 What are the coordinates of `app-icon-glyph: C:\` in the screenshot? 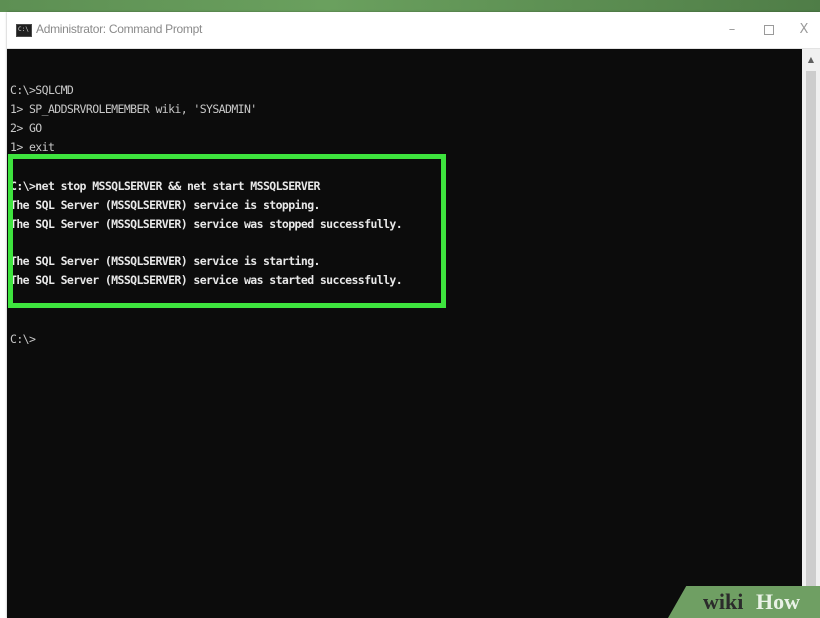 It's located at (23, 29).